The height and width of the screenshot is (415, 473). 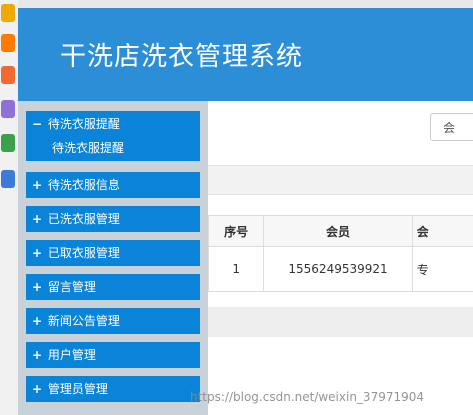 I want to click on sidebar-group-admins: + 管理员管理, so click(x=113, y=389).